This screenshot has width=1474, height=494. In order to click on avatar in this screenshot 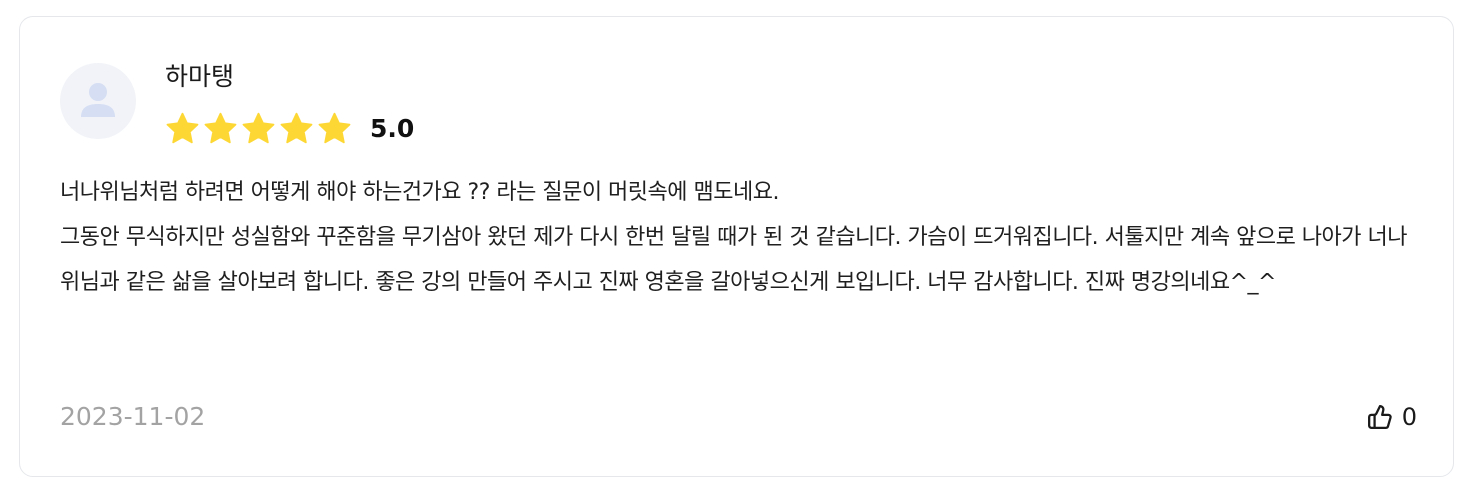, I will do `click(98, 101)`.